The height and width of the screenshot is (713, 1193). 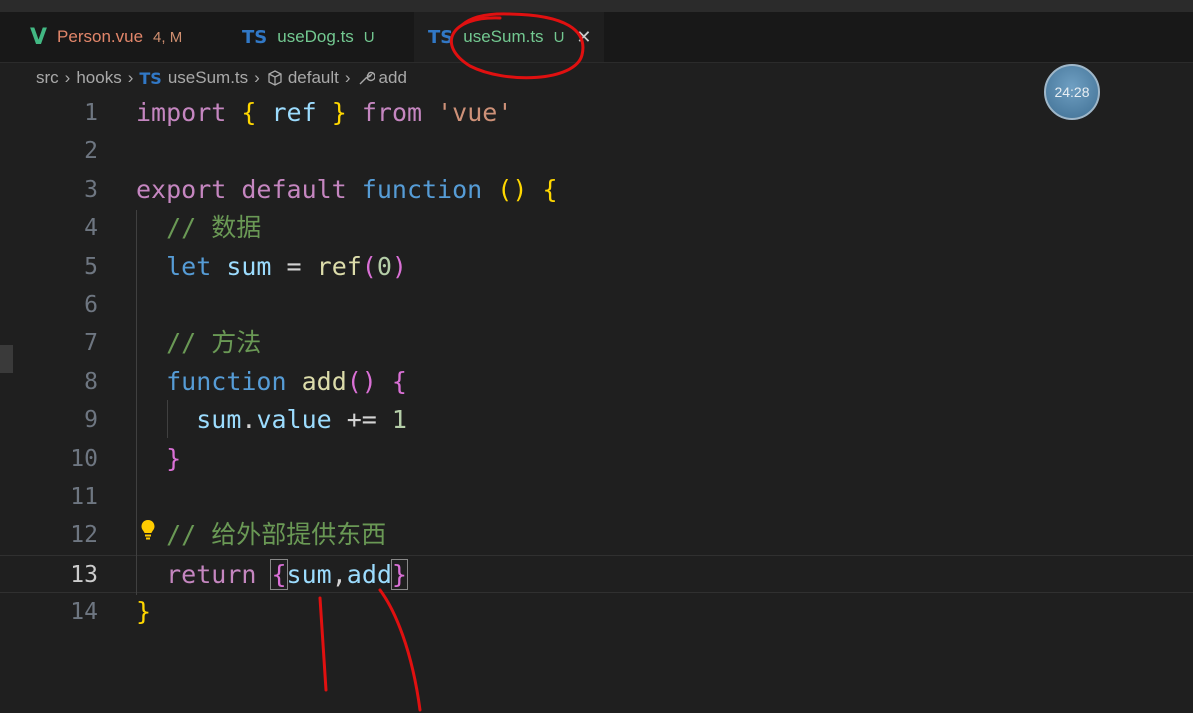 What do you see at coordinates (596, 305) in the screenshot?
I see `code-line: 6` at bounding box center [596, 305].